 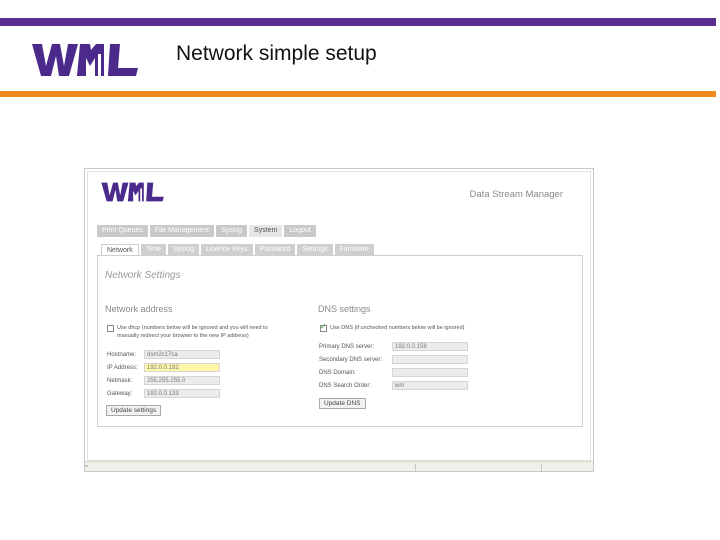 What do you see at coordinates (182, 367) in the screenshot?
I see `ip-address-input: 192.0.0.192` at bounding box center [182, 367].